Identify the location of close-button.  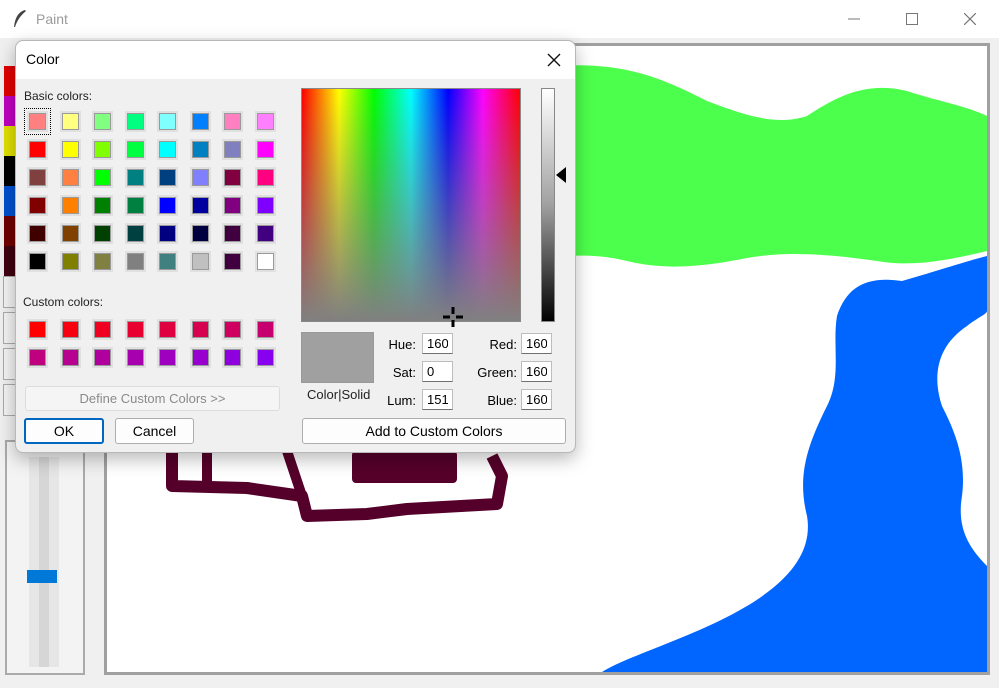
(970, 19).